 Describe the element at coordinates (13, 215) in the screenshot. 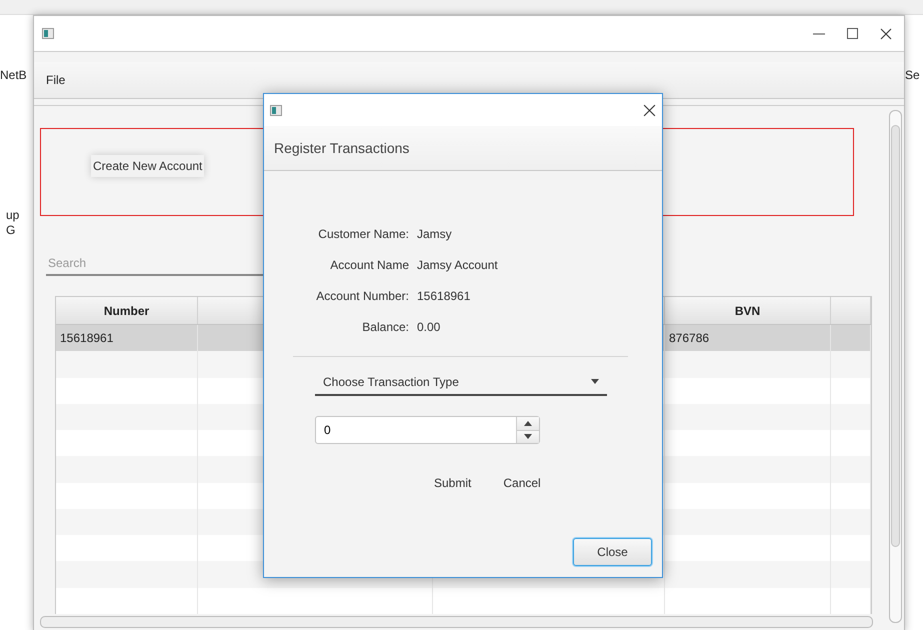

I see `background-text: up` at that location.